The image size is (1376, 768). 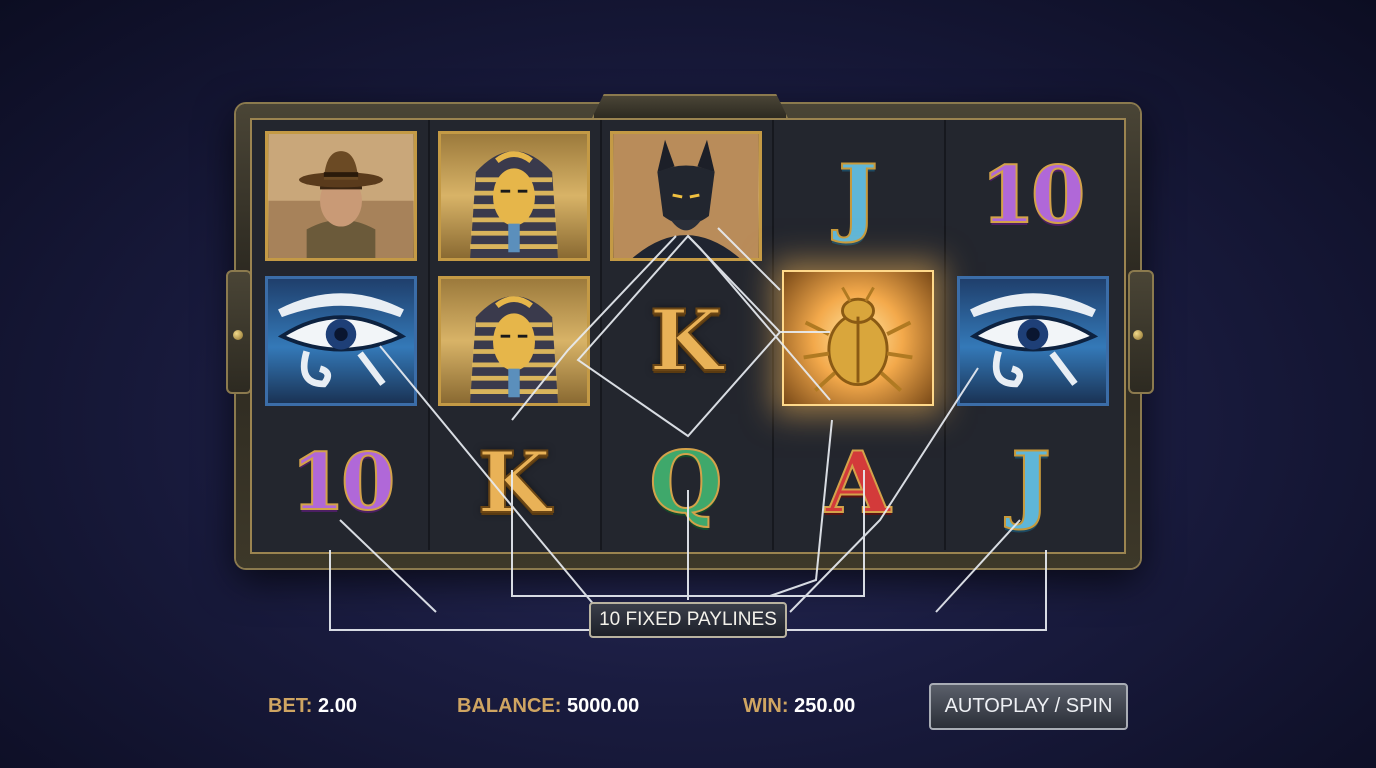 I want to click on scarab-icon, so click(x=858, y=339).